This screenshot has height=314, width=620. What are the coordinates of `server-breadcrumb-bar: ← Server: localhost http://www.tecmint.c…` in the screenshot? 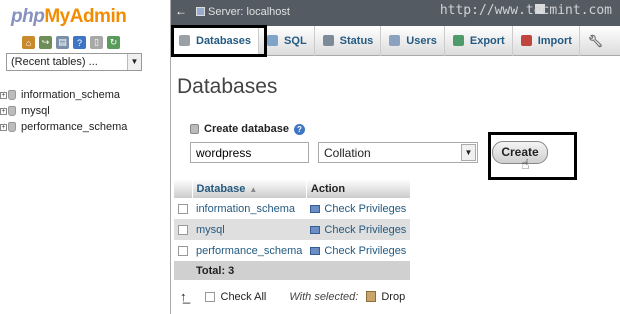 It's located at (395, 13).